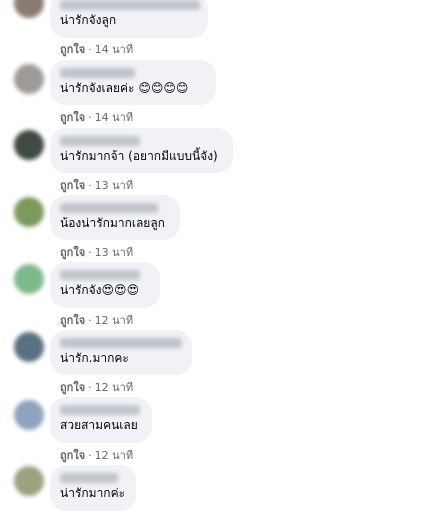 The width and height of the screenshot is (447, 511). Describe the element at coordinates (100, 290) in the screenshot. I see `comment-text: น่ารักจัง😍😍😍` at that location.